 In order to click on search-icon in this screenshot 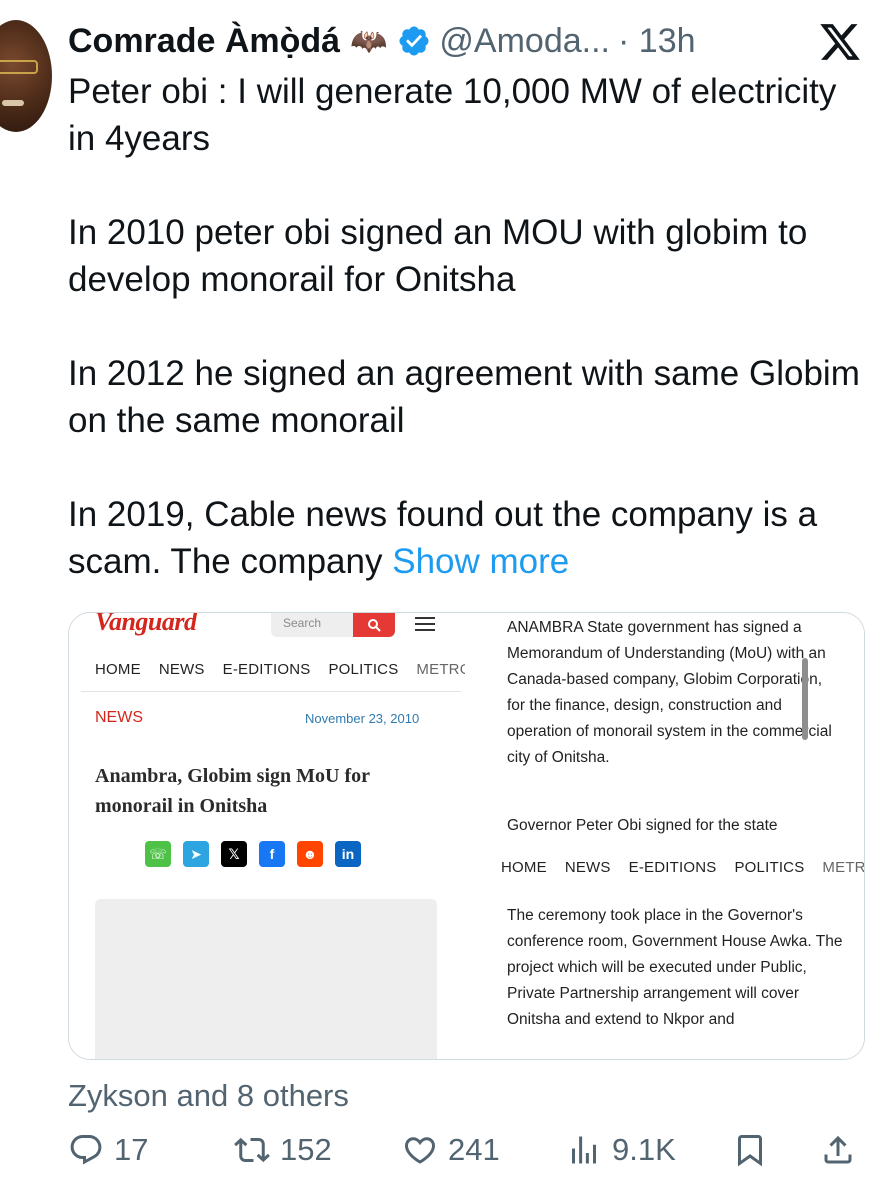, I will do `click(374, 625)`.